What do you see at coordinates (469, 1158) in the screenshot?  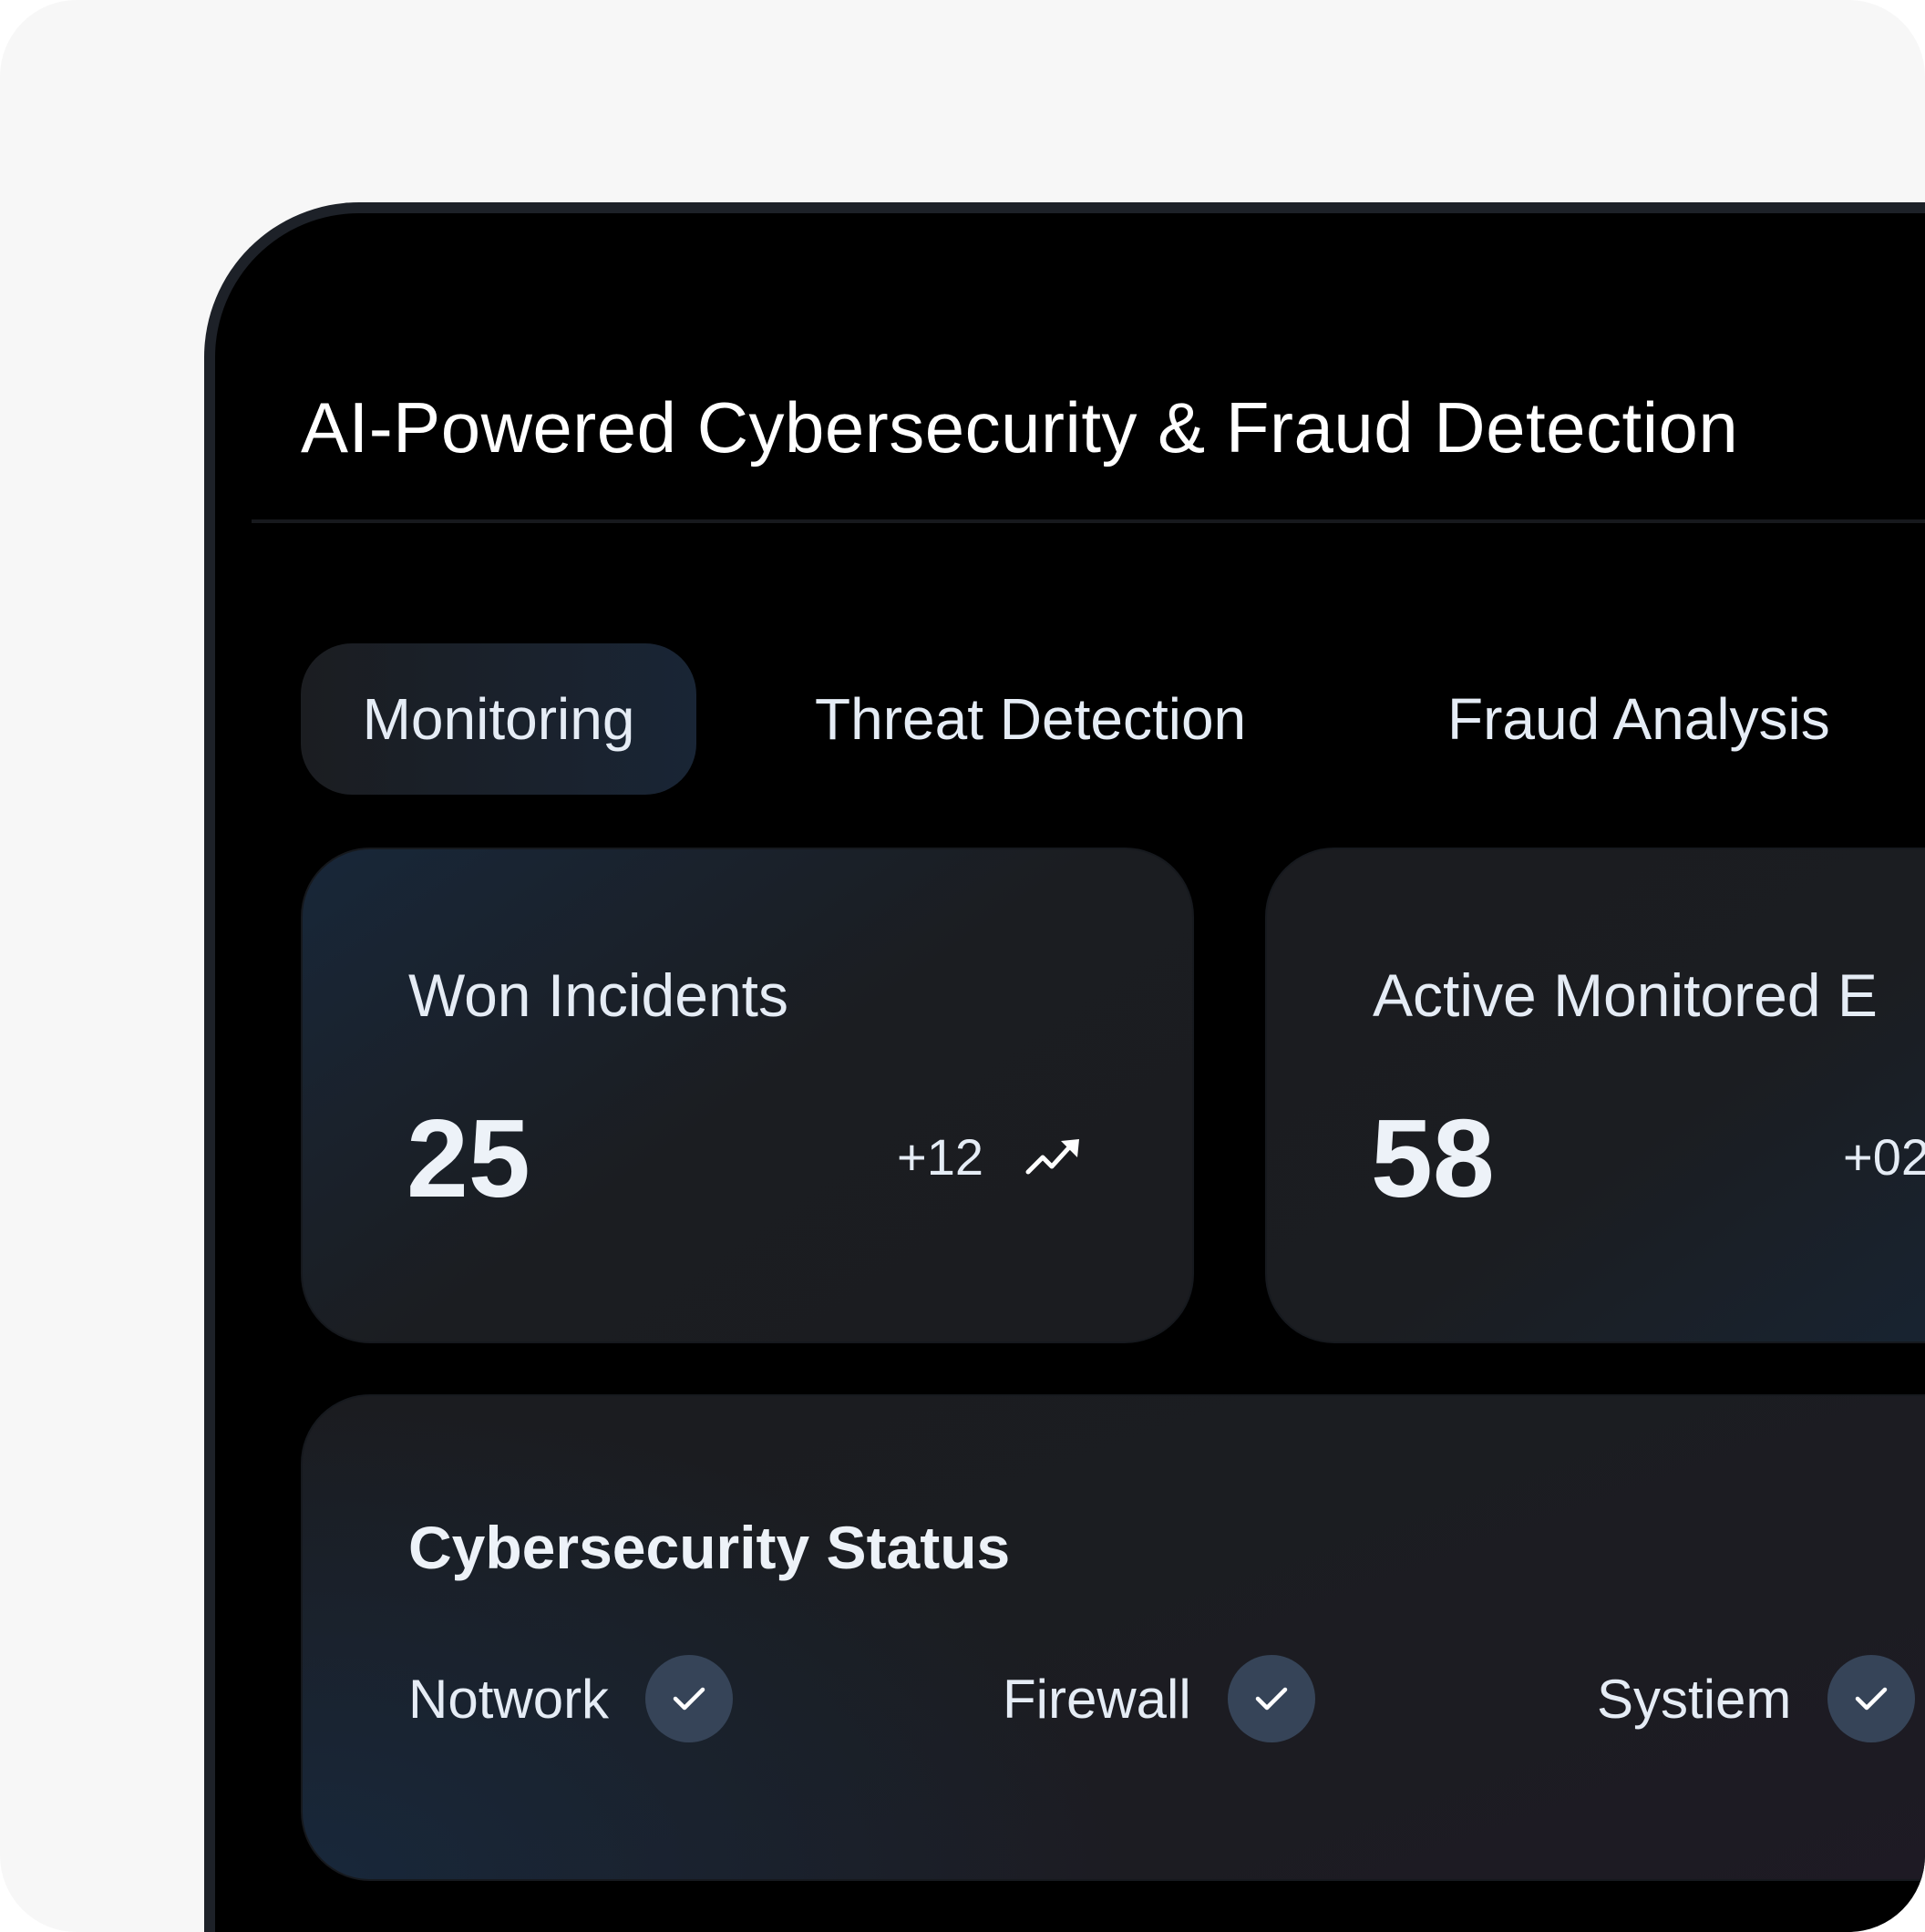 I see `stat-card-value: 25` at bounding box center [469, 1158].